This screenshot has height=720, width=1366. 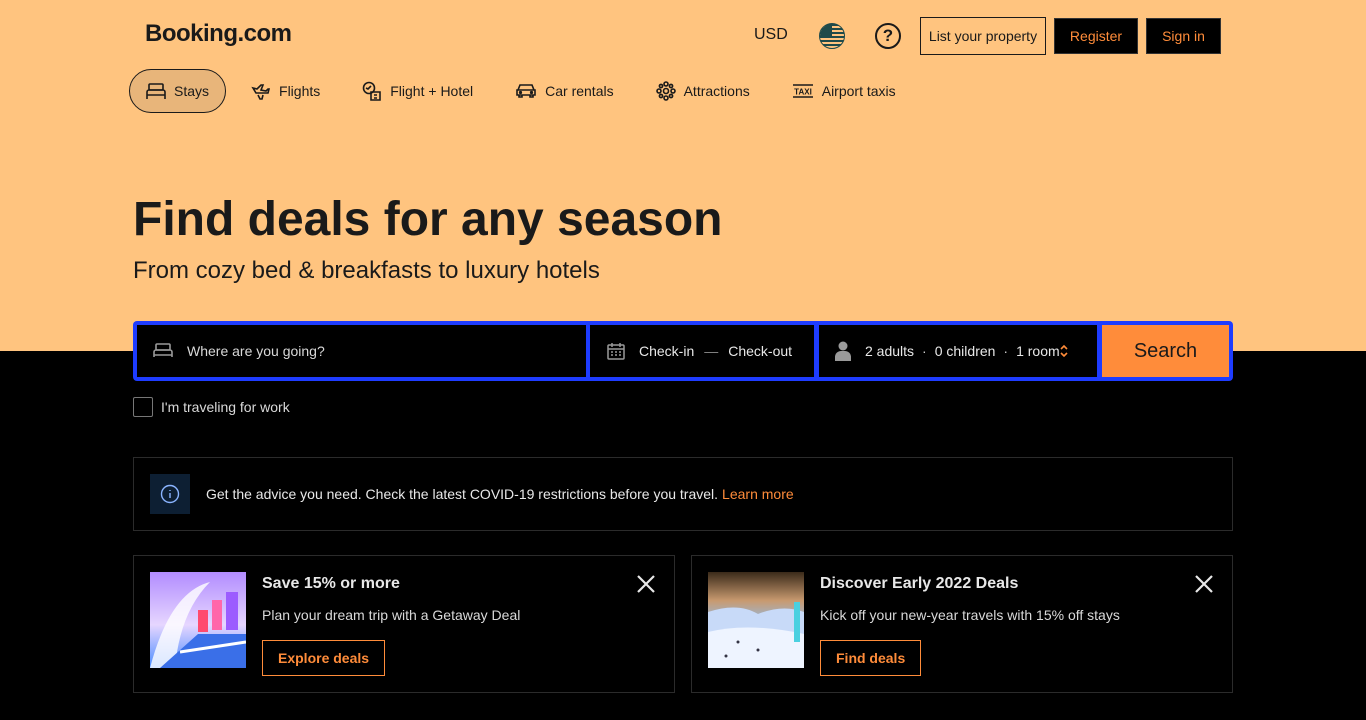 What do you see at coordinates (771, 35) in the screenshot?
I see `currency-selector: USD` at bounding box center [771, 35].